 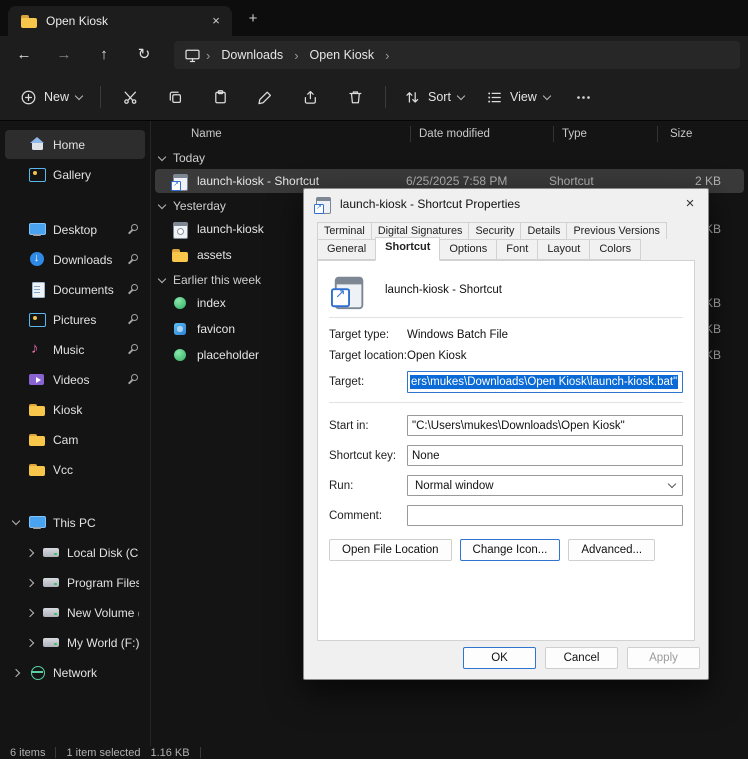 What do you see at coordinates (51, 97) in the screenshot?
I see `new-button: New` at bounding box center [51, 97].